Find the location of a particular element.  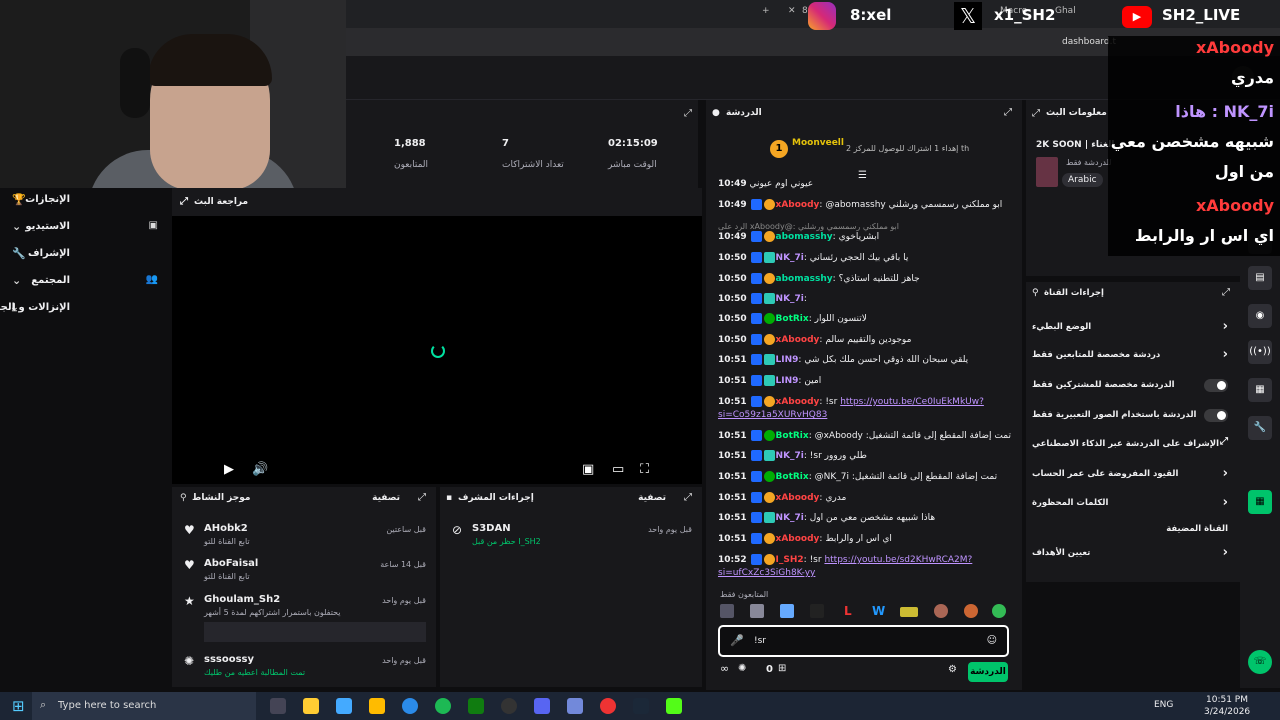

new-tab-button: + is located at coordinates (766, 14).